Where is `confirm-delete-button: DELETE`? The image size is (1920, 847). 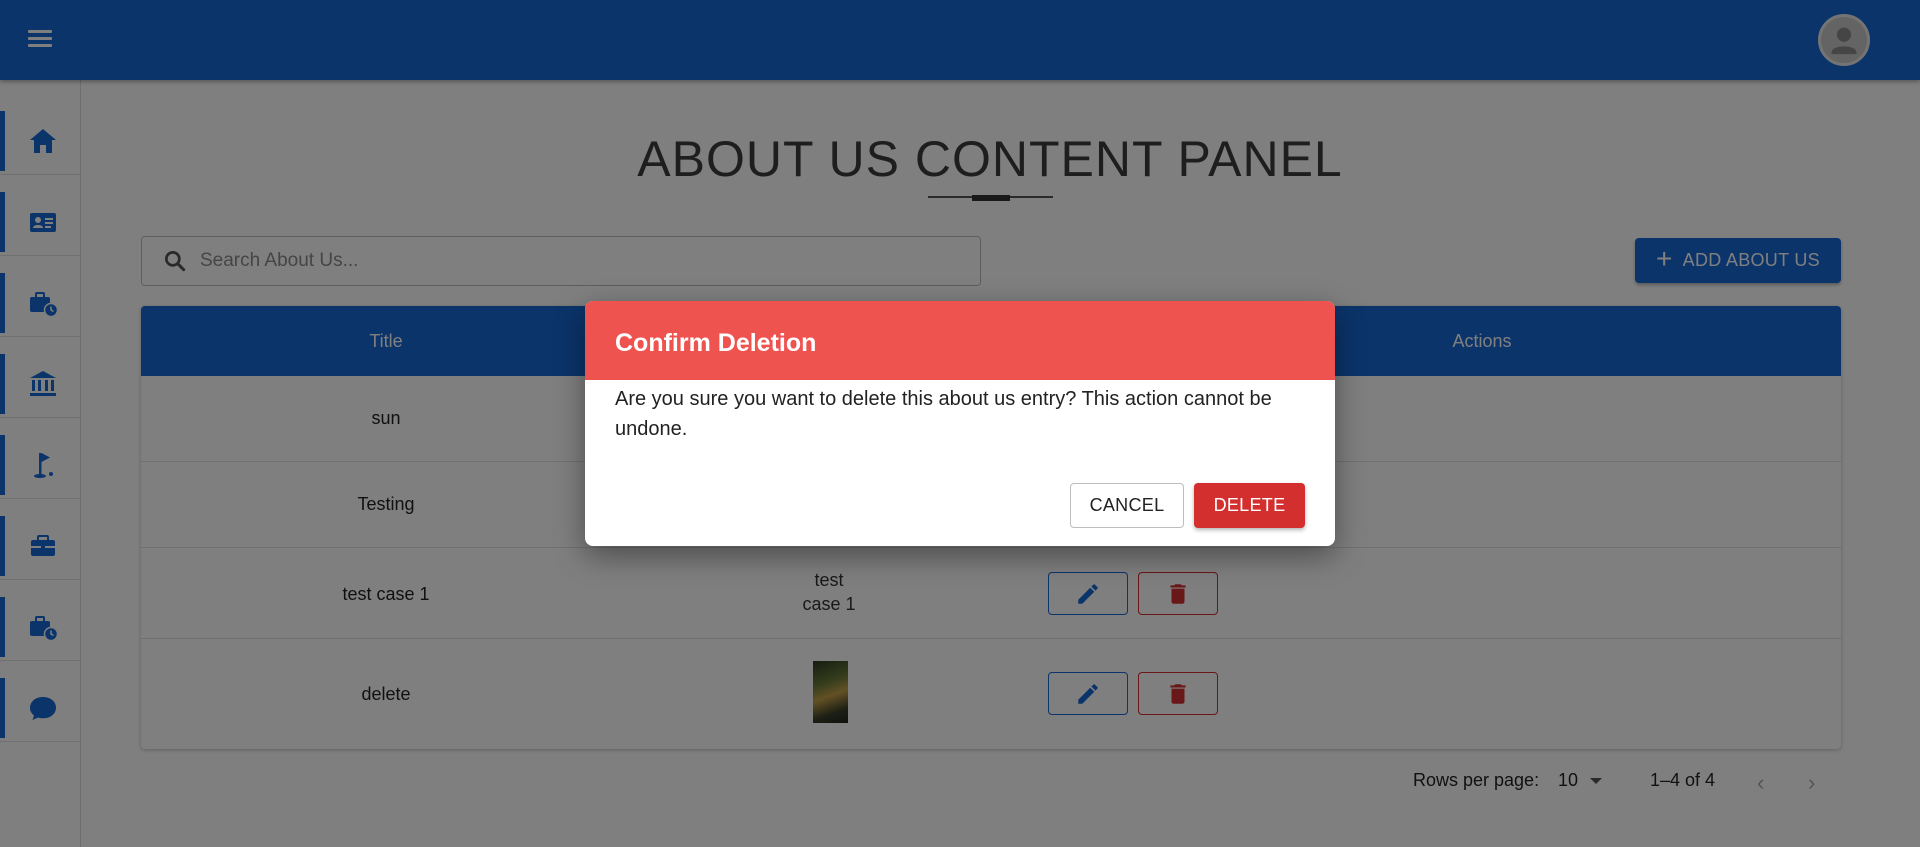 confirm-delete-button: DELETE is located at coordinates (1249, 505).